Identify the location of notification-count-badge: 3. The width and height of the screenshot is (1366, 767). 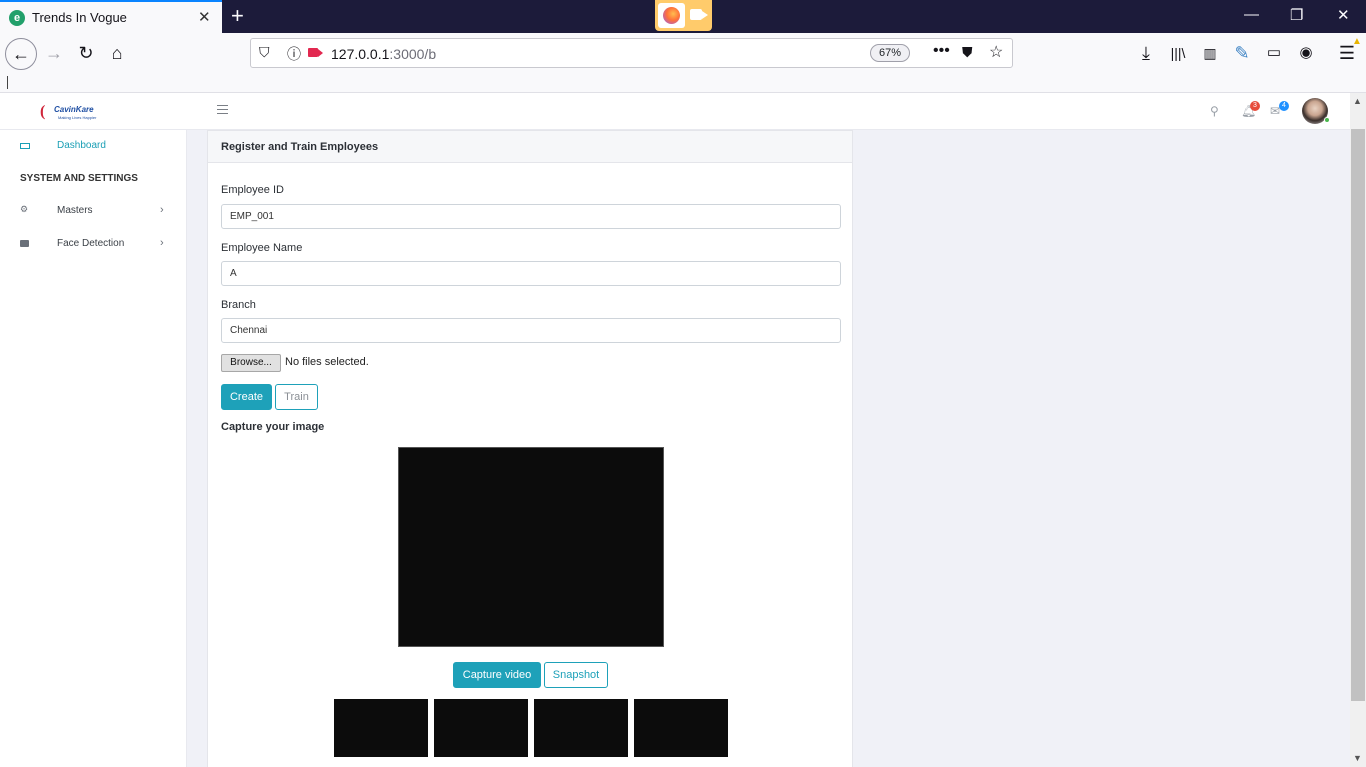
(1255, 106).